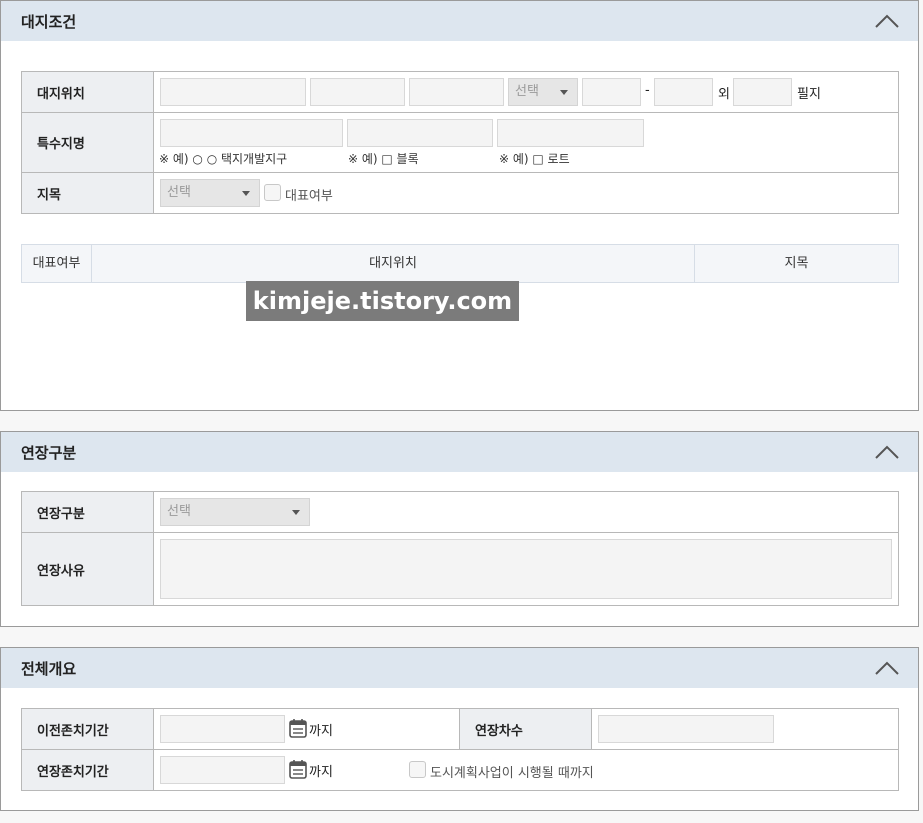  Describe the element at coordinates (49, 453) in the screenshot. I see `extension-title: 연장구분` at that location.